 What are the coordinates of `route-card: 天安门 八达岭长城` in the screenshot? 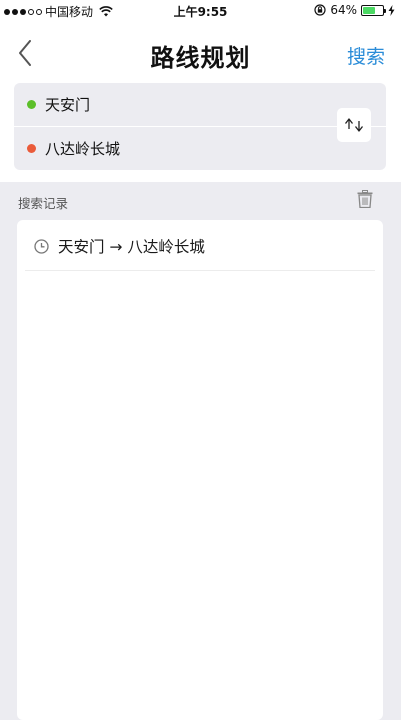 It's located at (200, 126).